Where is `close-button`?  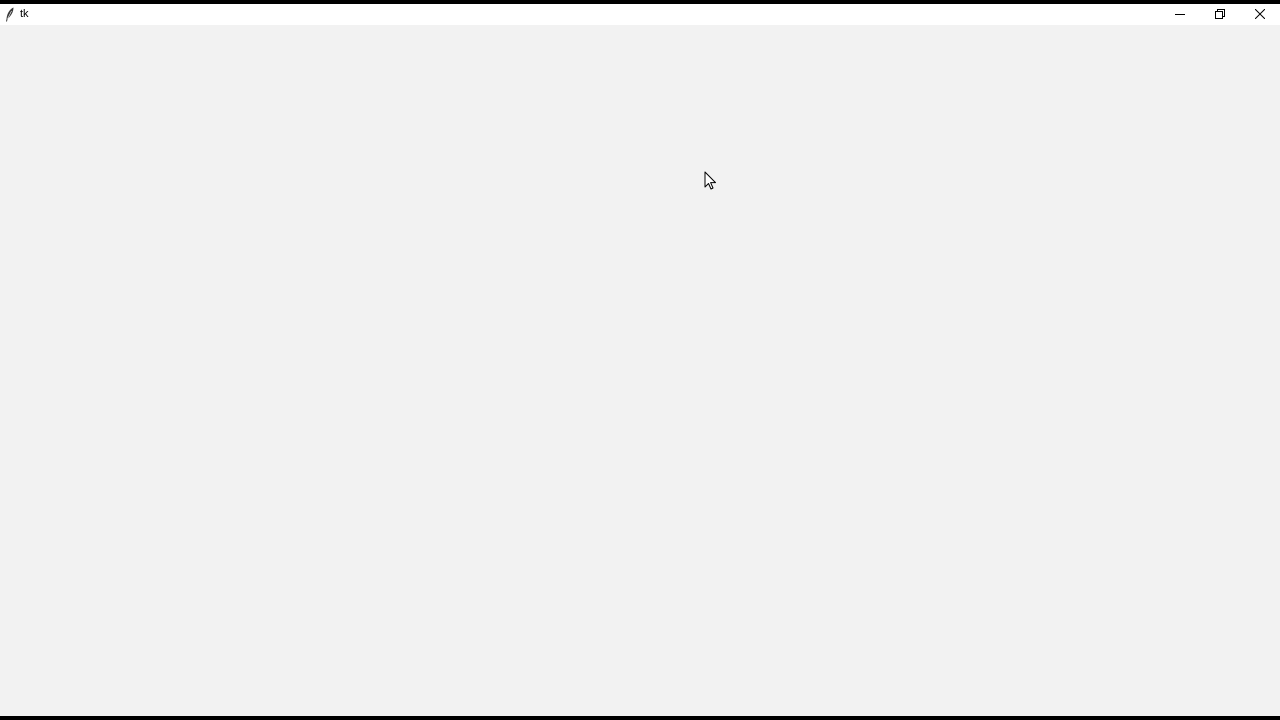
close-button is located at coordinates (1260, 14).